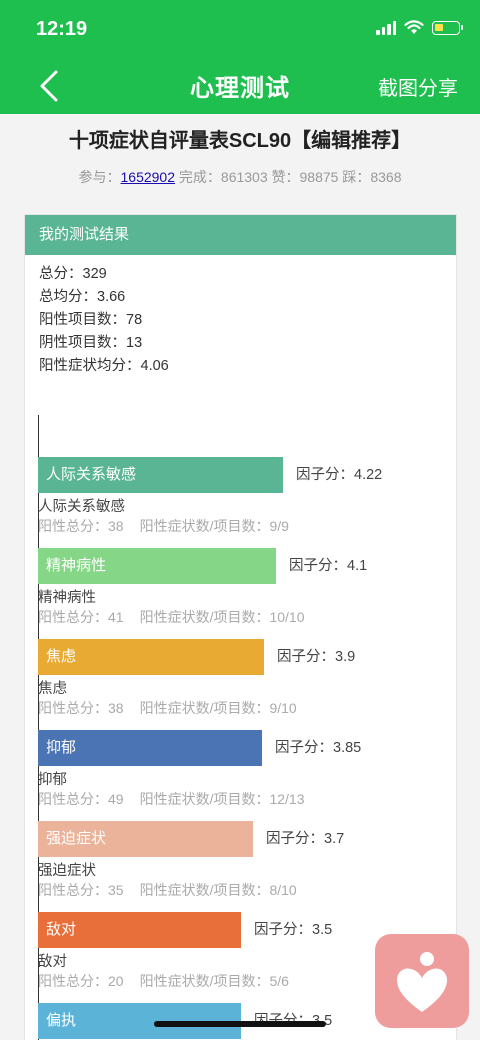 The height and width of the screenshot is (1040, 480). What do you see at coordinates (99, 177) in the screenshot?
I see `stats-prefix: 参与：` at bounding box center [99, 177].